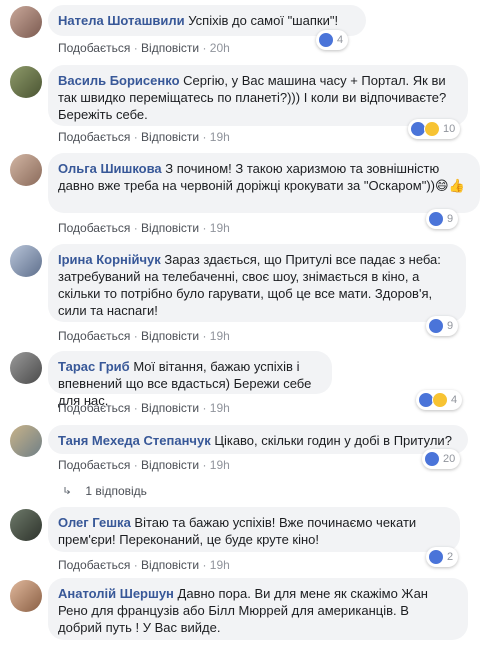 Image resolution: width=496 pixels, height=647 pixels. Describe the element at coordinates (67, 491) in the screenshot. I see `reply-arrow-icon: ↳` at that location.